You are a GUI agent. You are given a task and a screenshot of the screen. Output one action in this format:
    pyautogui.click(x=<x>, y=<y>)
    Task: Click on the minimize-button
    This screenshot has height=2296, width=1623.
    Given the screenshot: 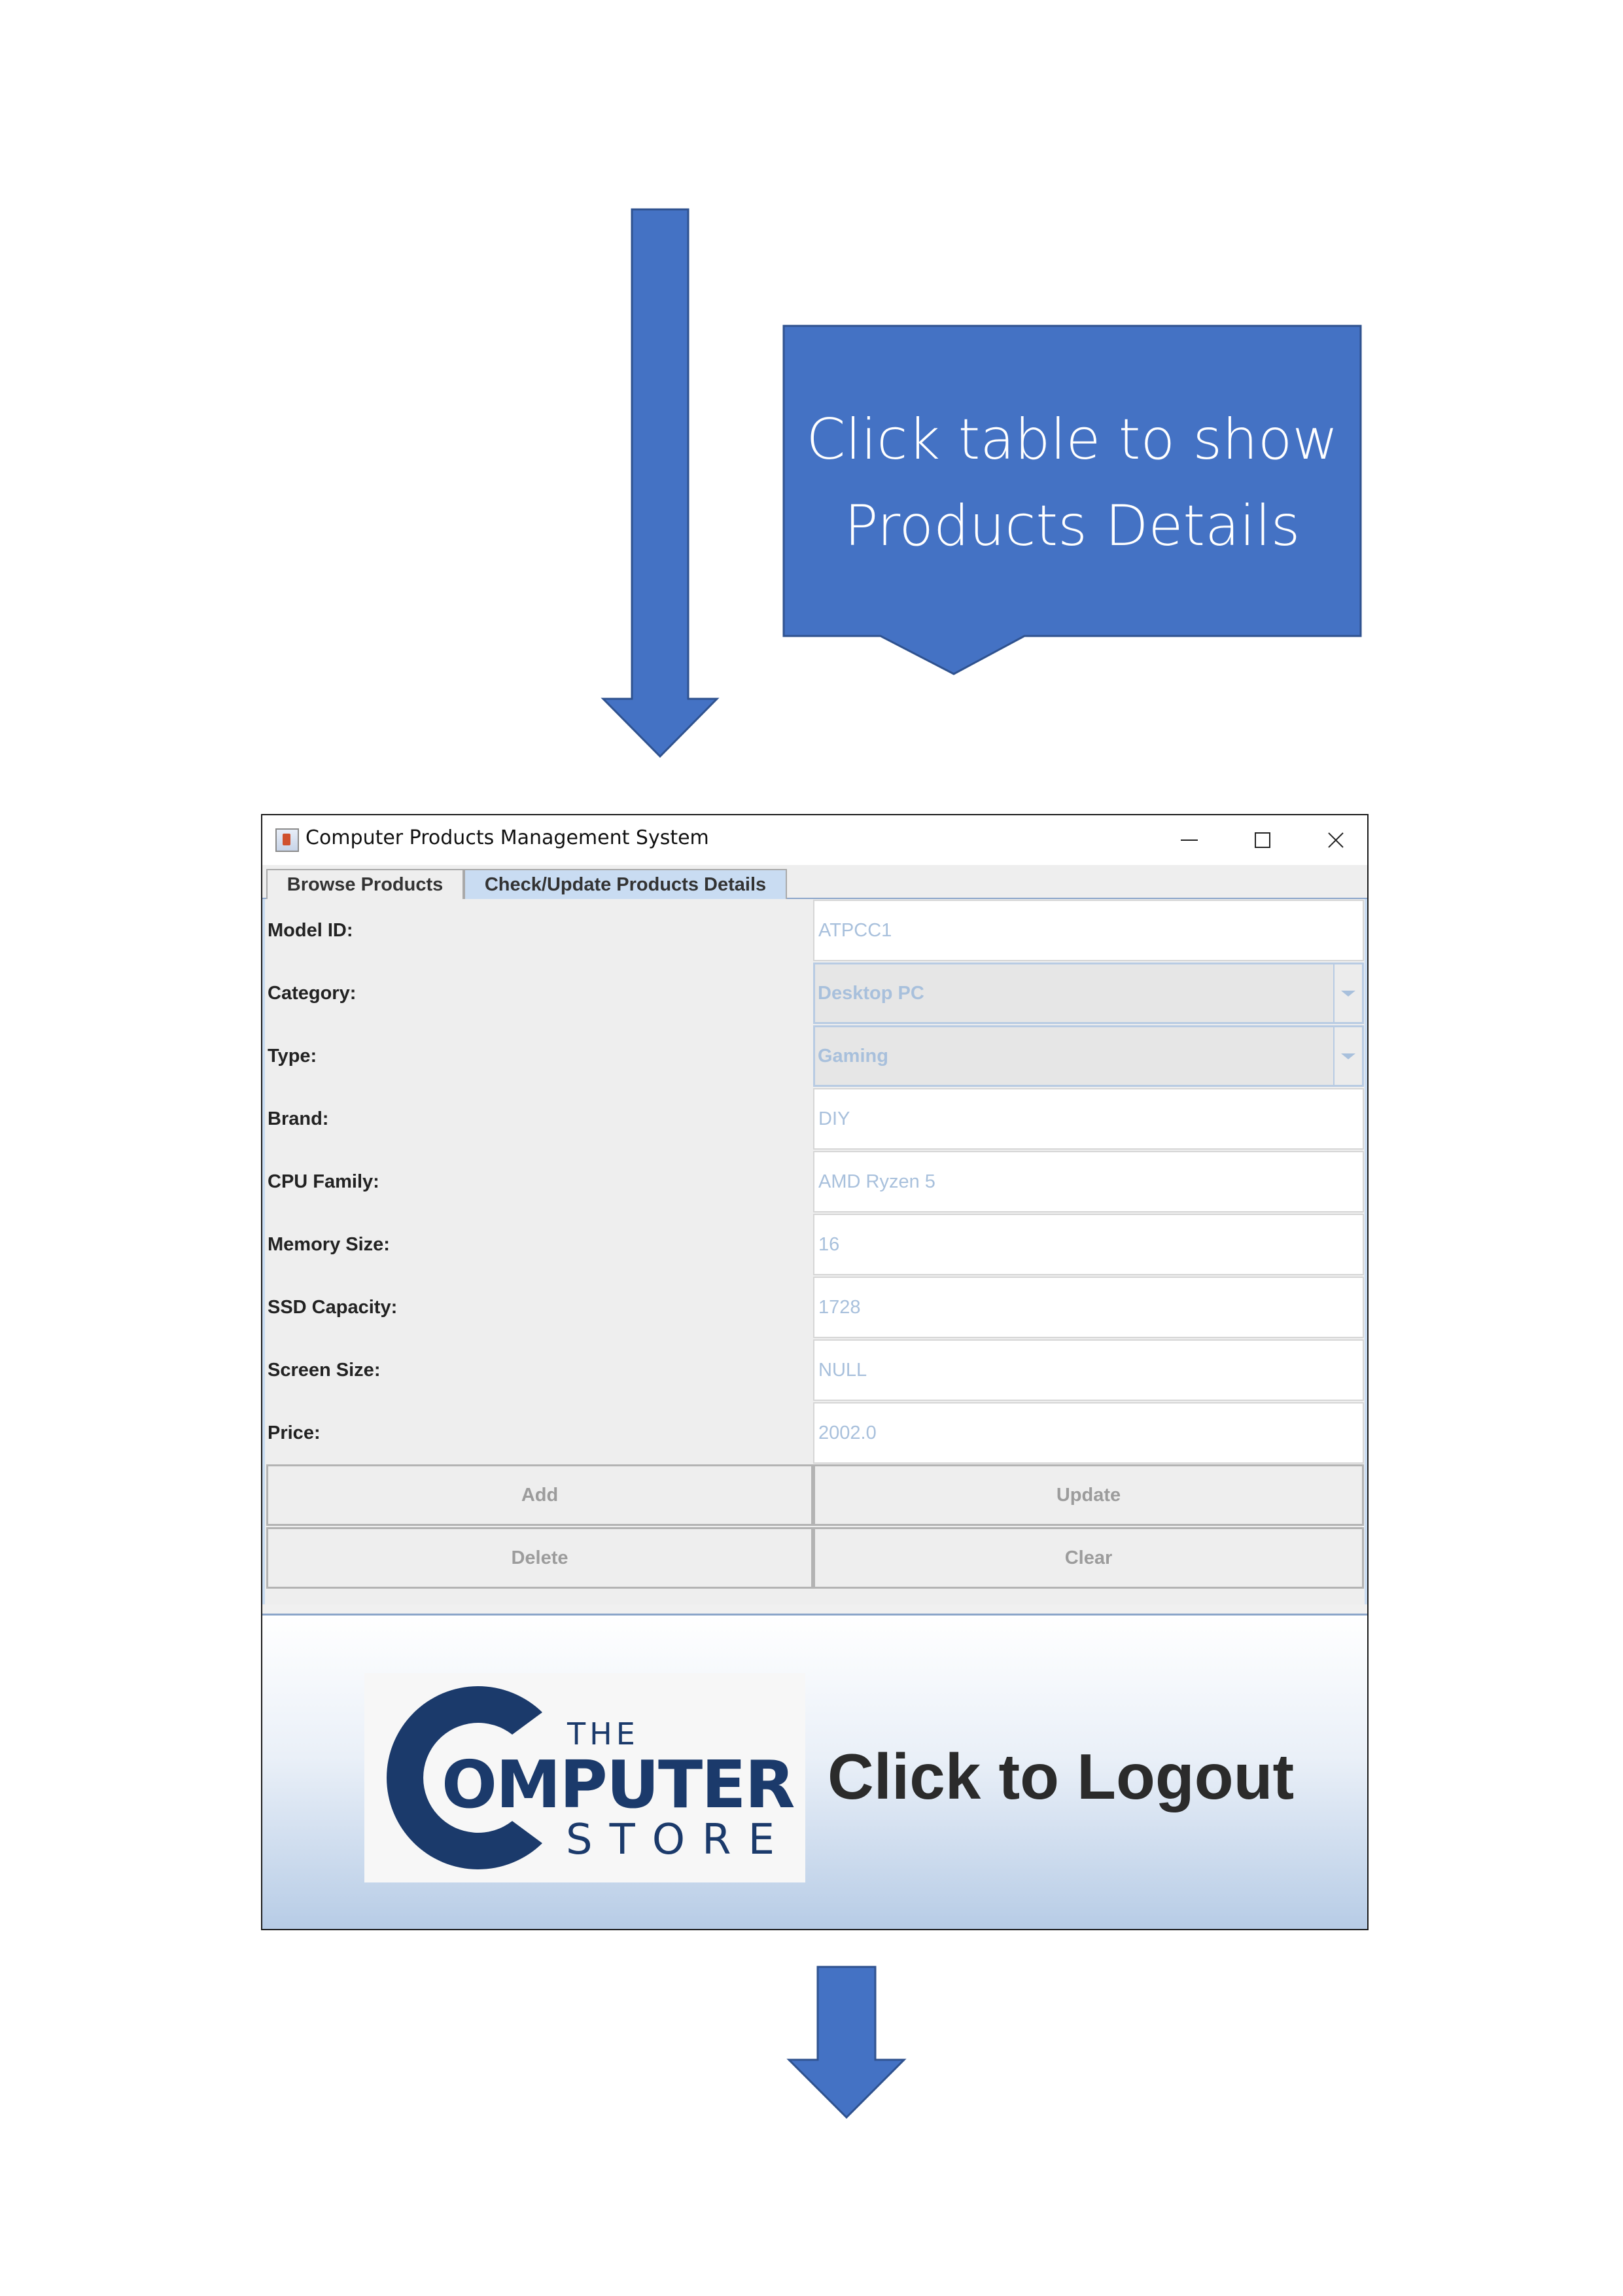 What is the action you would take?
    pyautogui.click(x=1189, y=840)
    